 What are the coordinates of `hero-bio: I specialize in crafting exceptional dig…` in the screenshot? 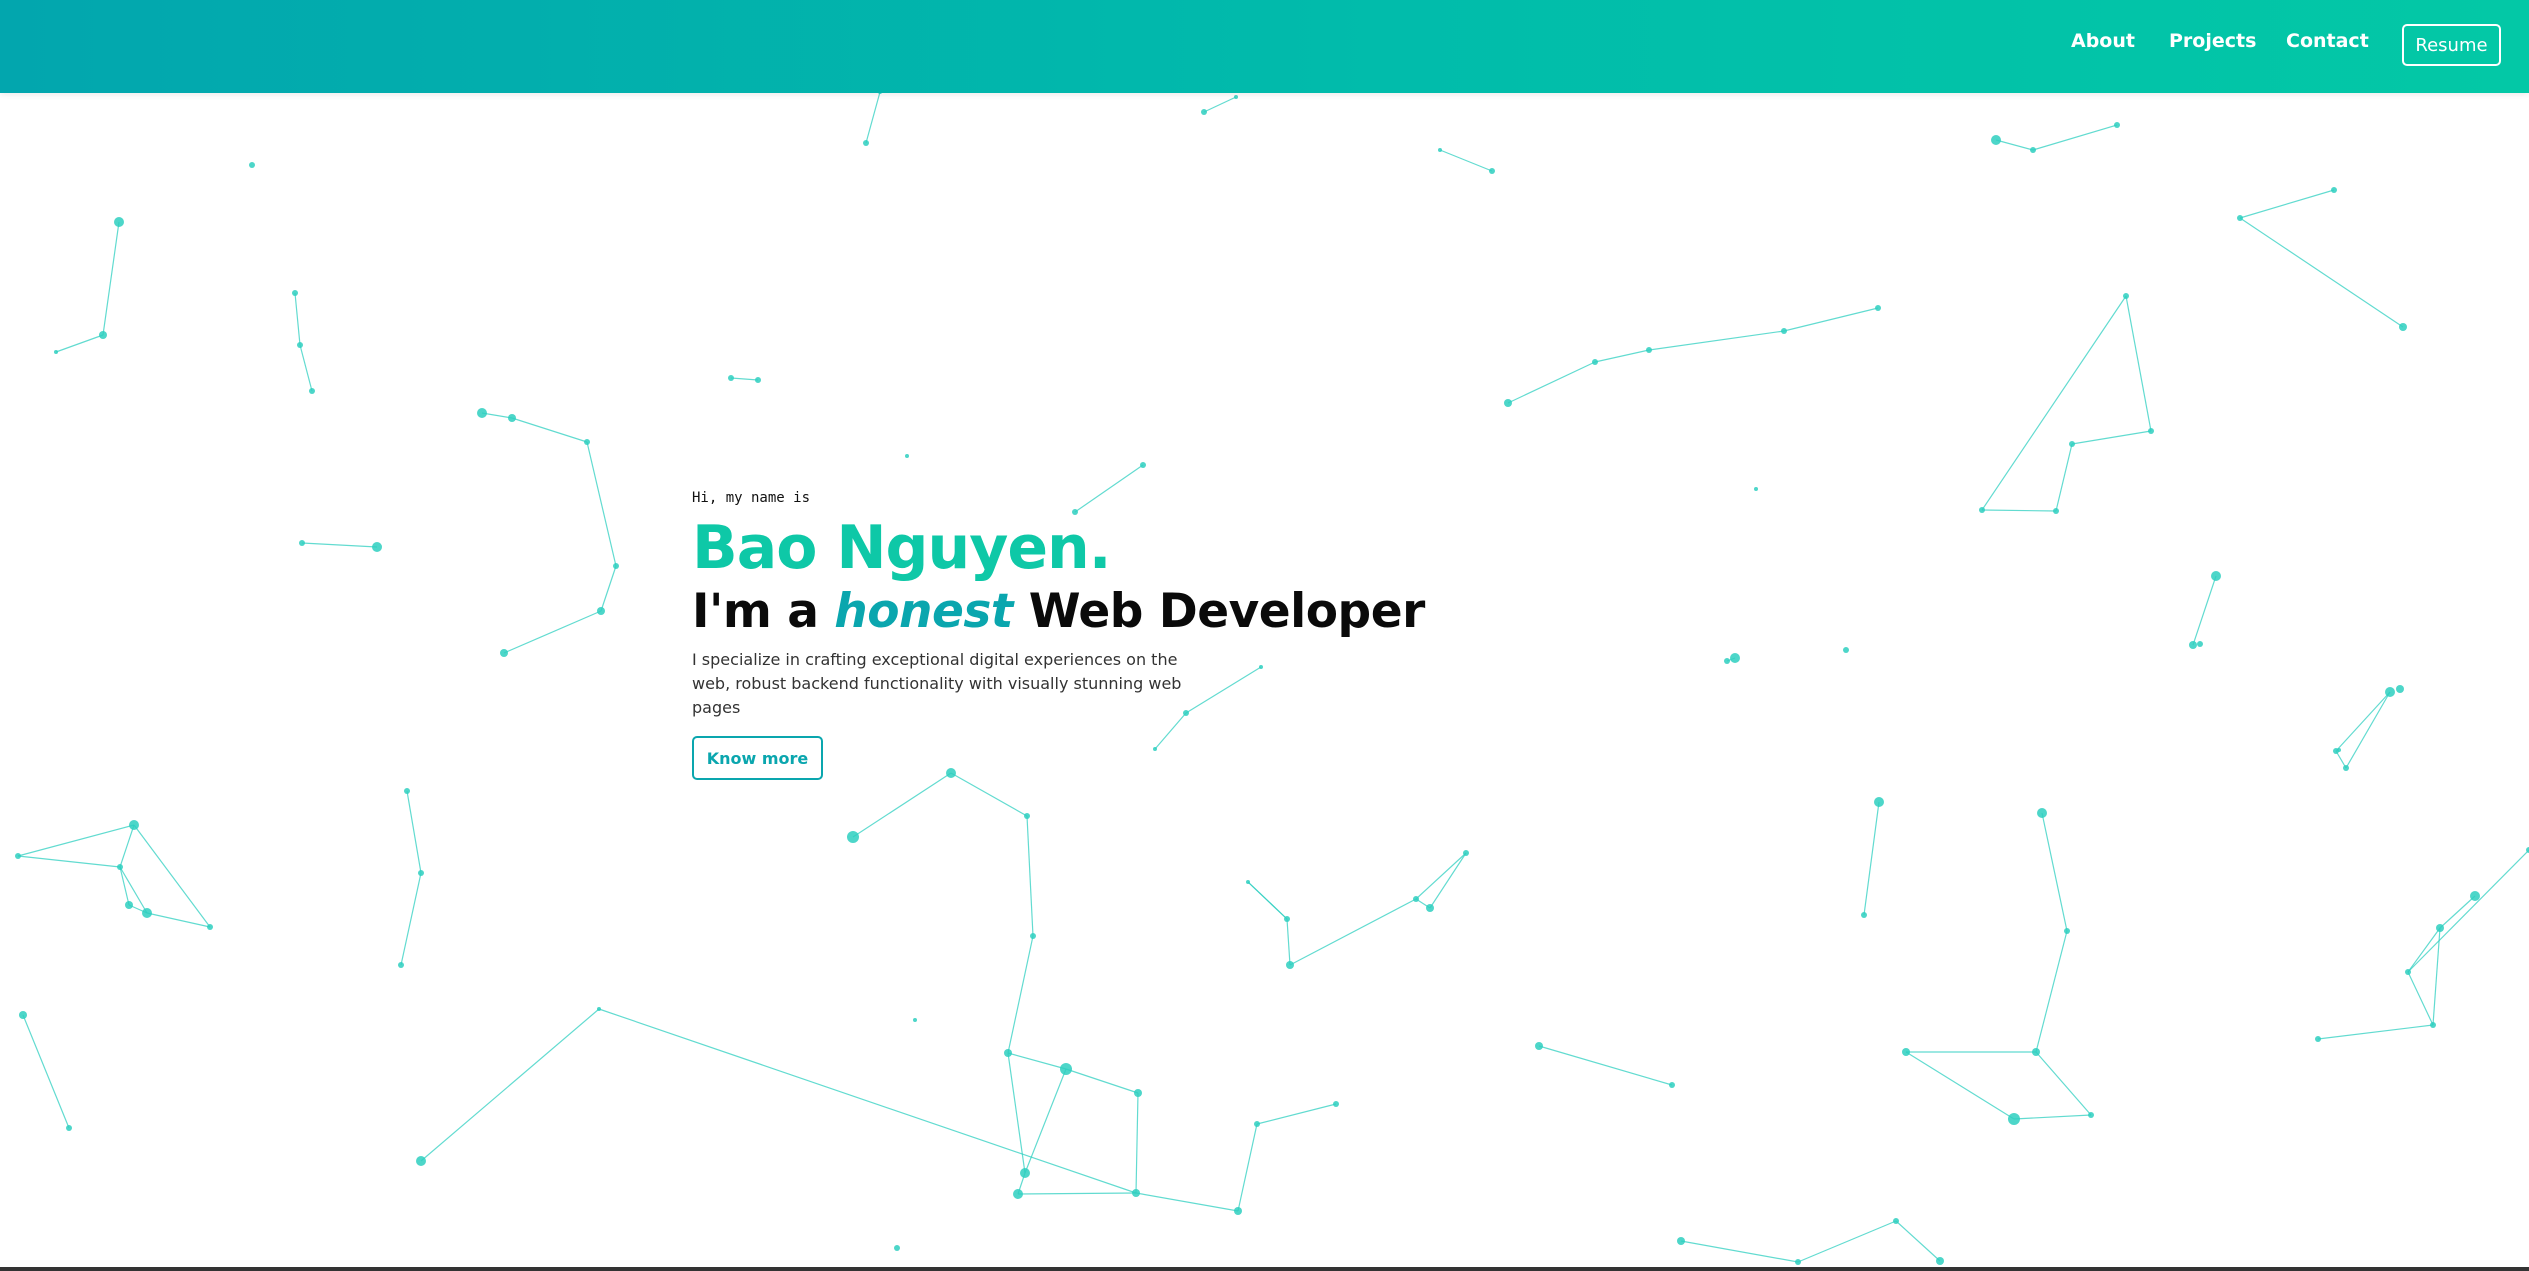 It's located at (937, 683).